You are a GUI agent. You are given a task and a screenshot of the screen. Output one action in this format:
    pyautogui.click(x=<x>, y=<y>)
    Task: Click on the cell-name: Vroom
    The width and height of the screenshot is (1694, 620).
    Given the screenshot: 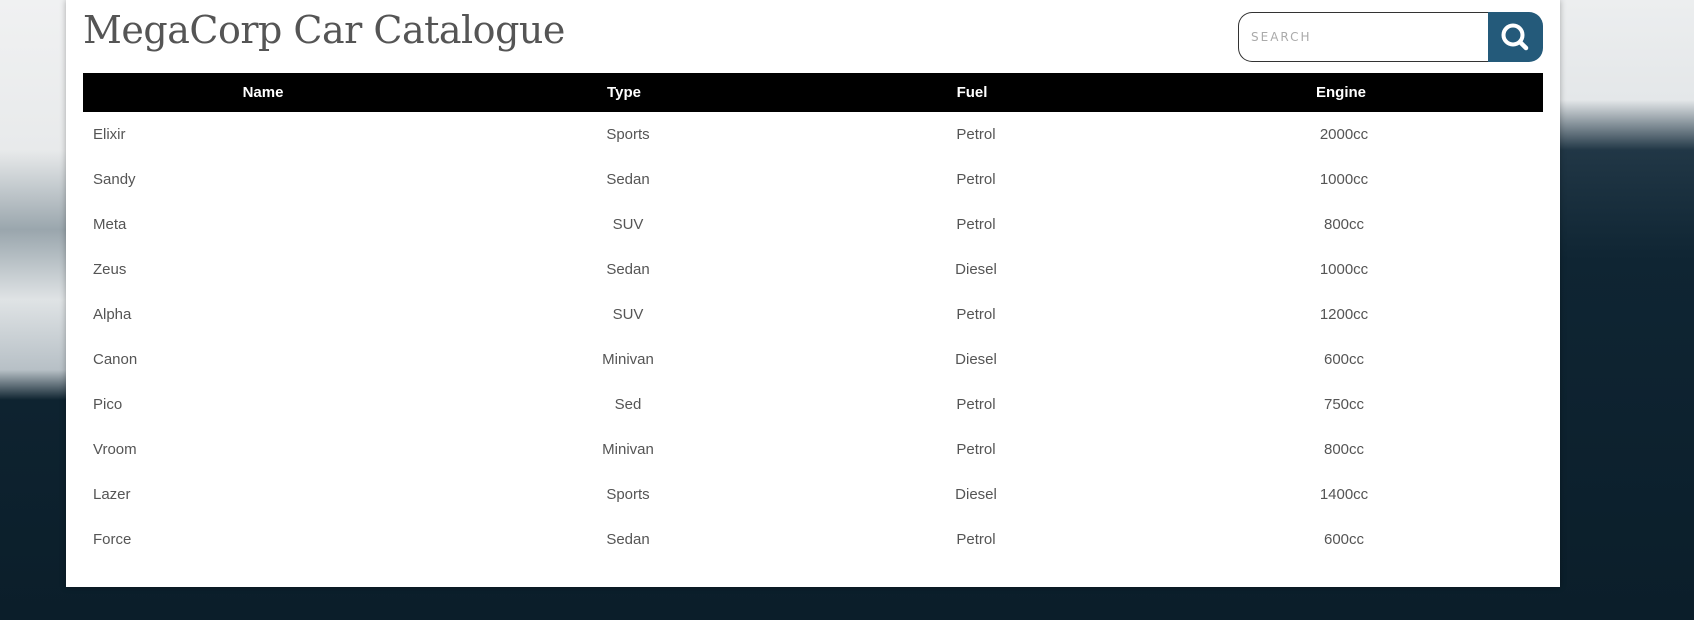 What is the action you would take?
    pyautogui.click(x=115, y=449)
    